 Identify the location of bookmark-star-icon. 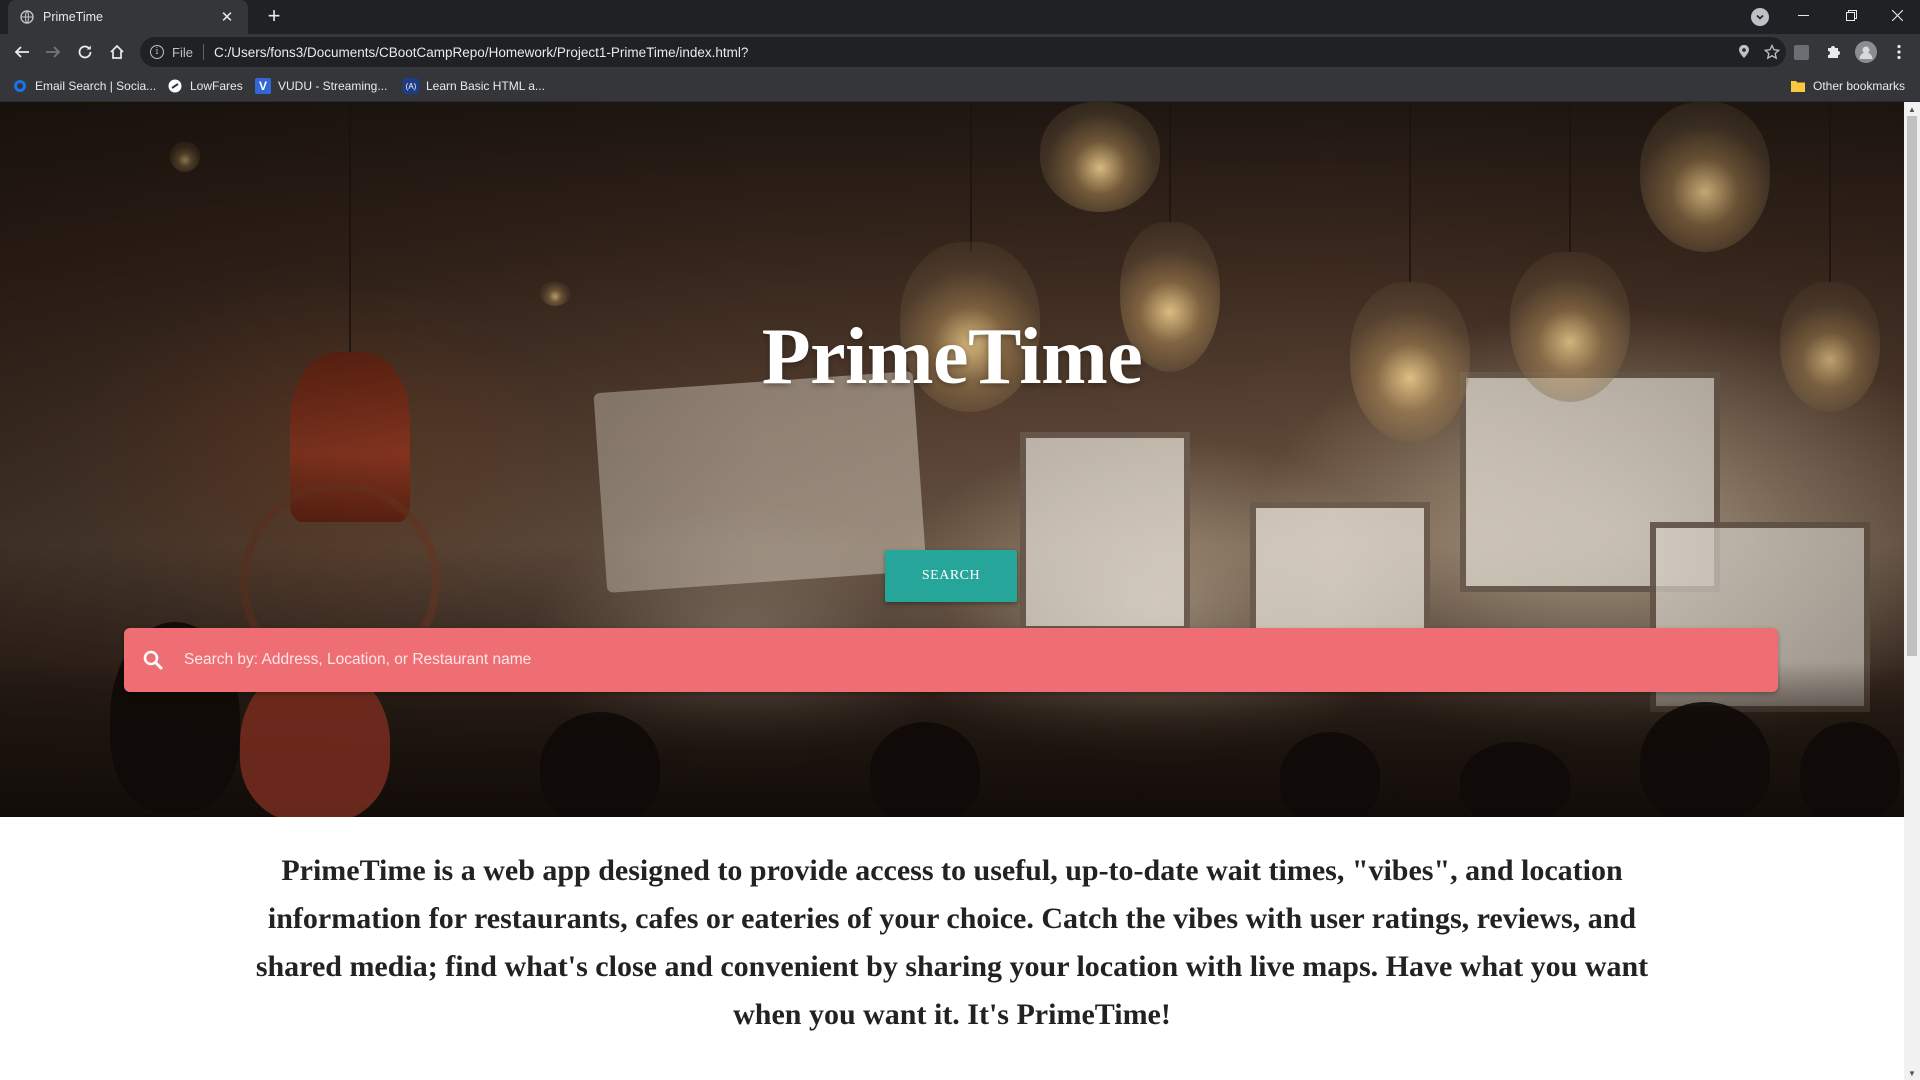
(1772, 52).